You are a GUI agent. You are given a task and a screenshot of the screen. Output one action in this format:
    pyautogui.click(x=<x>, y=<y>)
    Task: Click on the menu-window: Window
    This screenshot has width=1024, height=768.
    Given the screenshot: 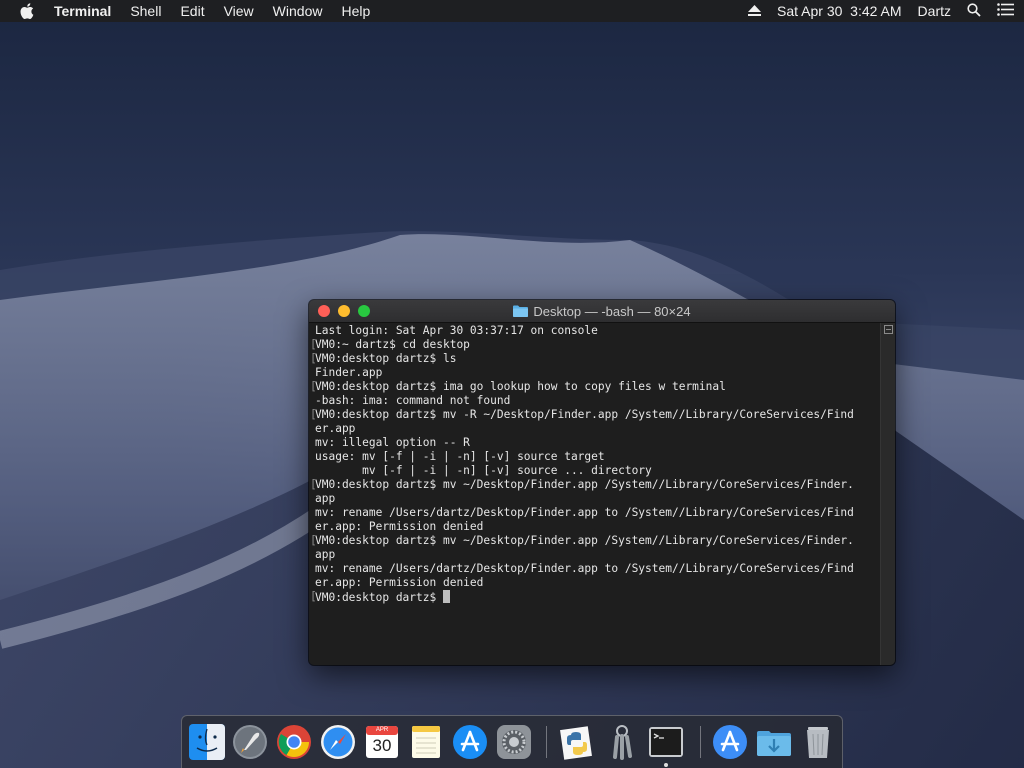 What is the action you would take?
    pyautogui.click(x=298, y=11)
    